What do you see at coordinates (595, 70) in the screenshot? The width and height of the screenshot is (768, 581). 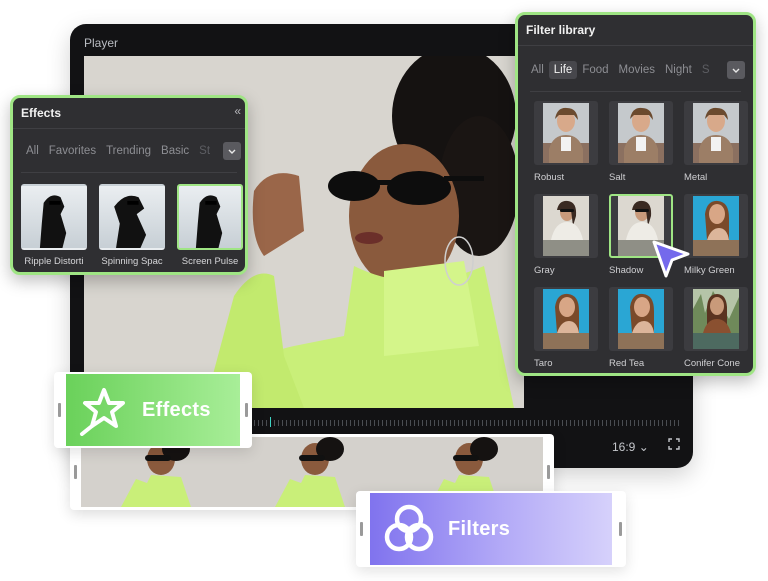 I see `tab-food: Food` at bounding box center [595, 70].